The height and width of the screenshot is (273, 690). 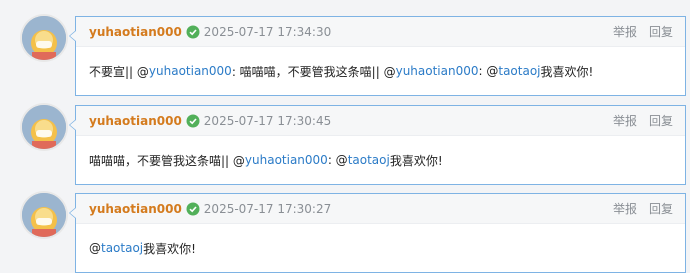 I want to click on comment-text: : 喵喵喵，不要管我这条喵|| @, so click(x=313, y=71).